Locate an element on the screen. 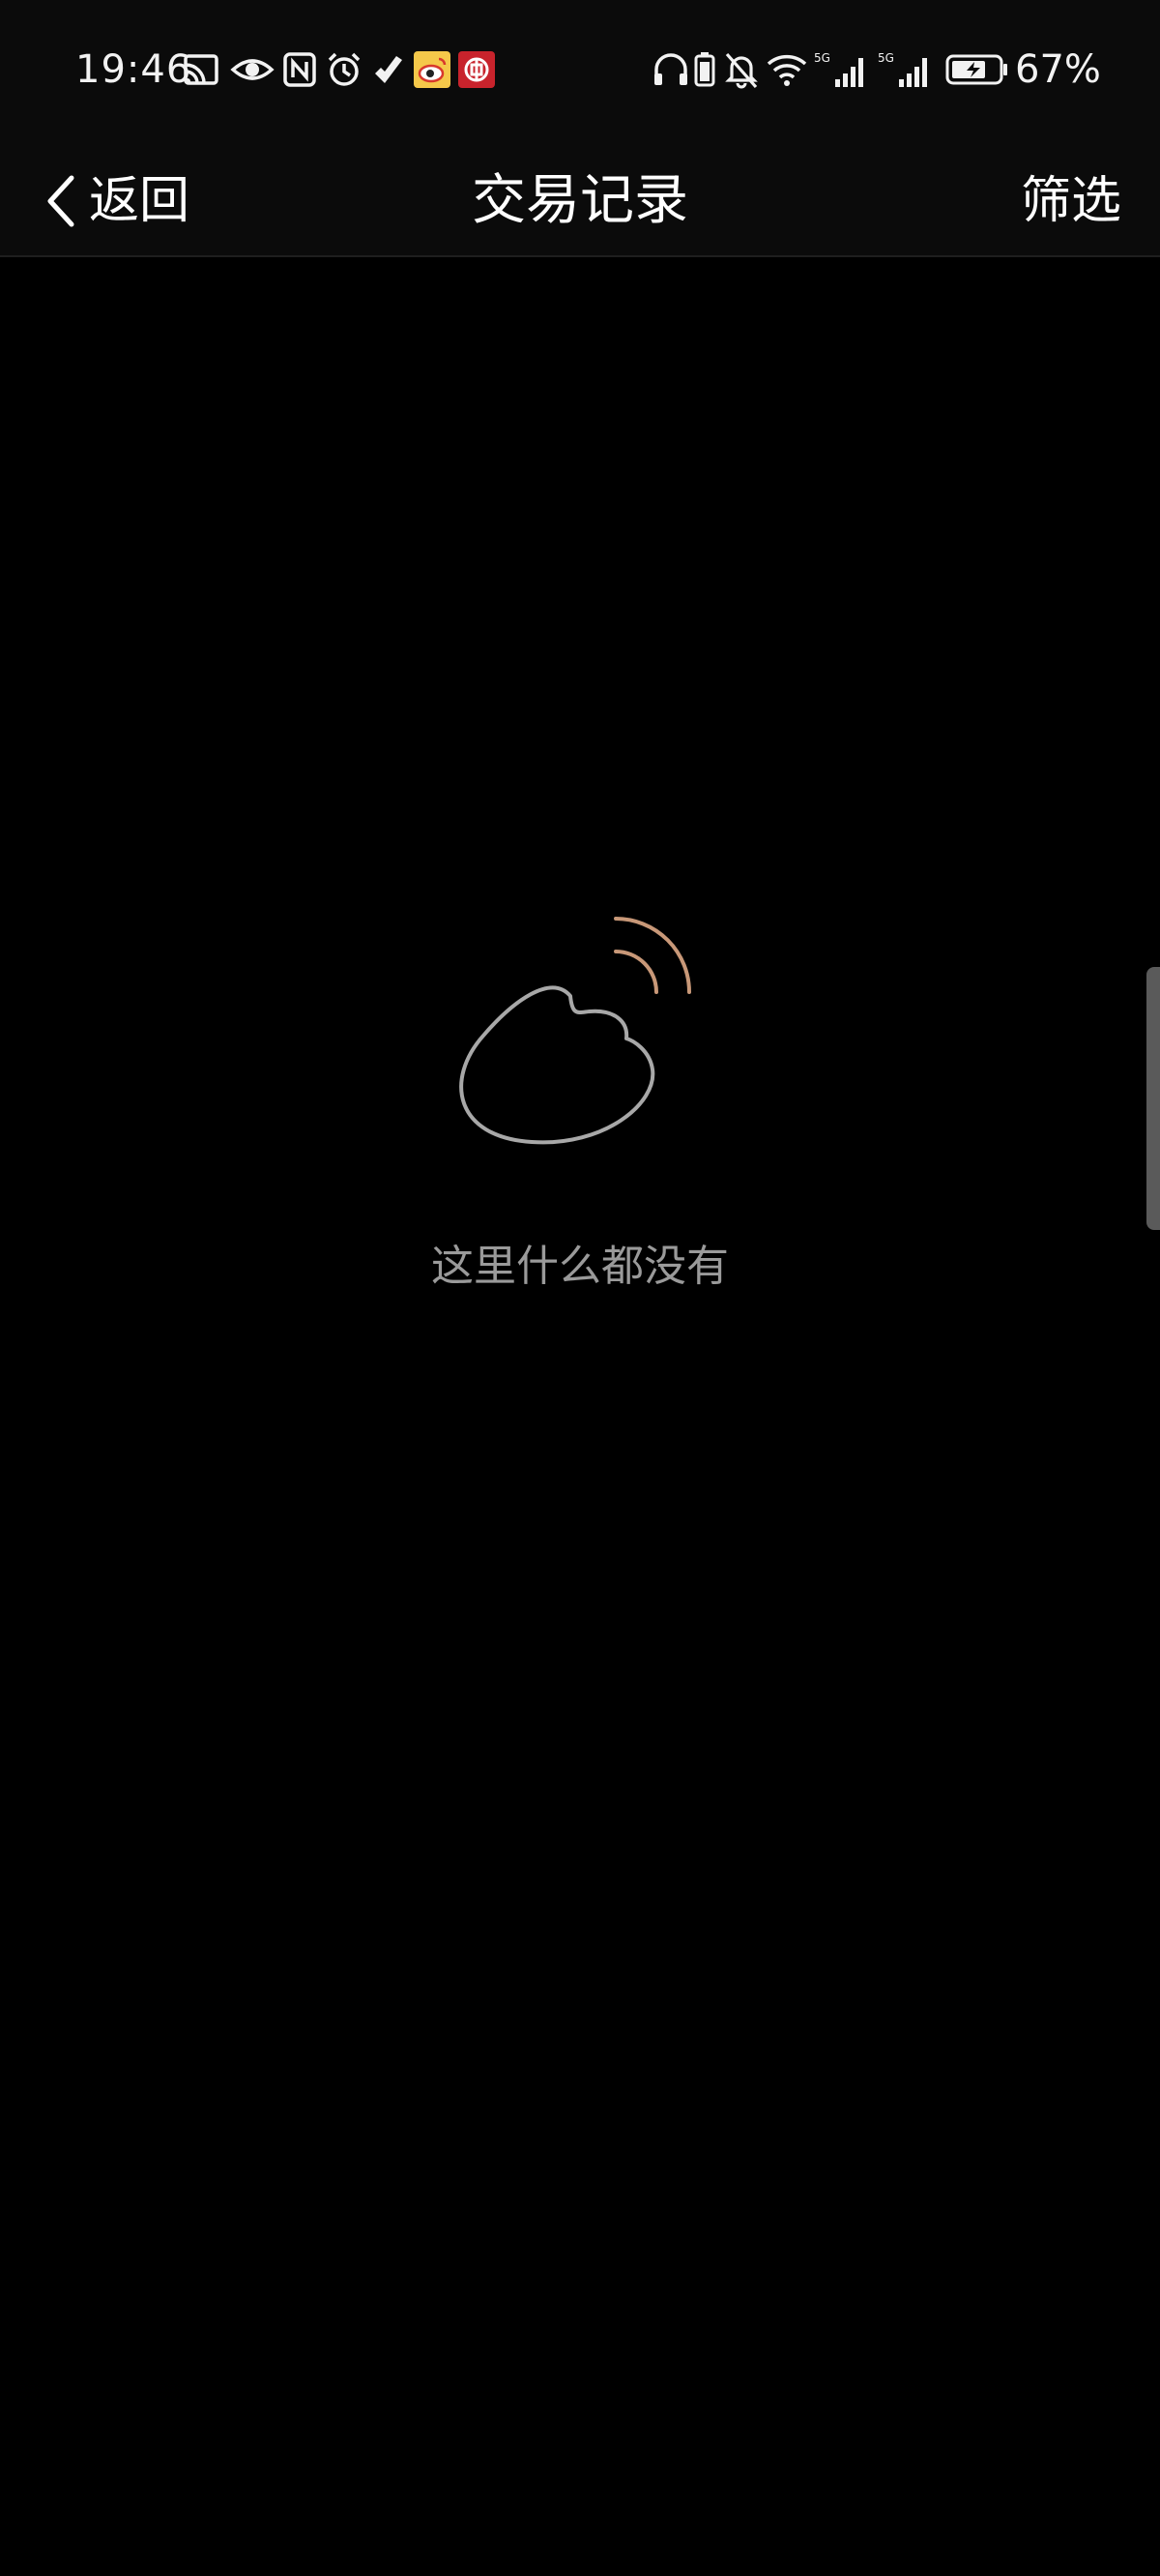 Image resolution: width=1160 pixels, height=2576 pixels. empty-state-message: 这里什么都没有 is located at coordinates (580, 1266).